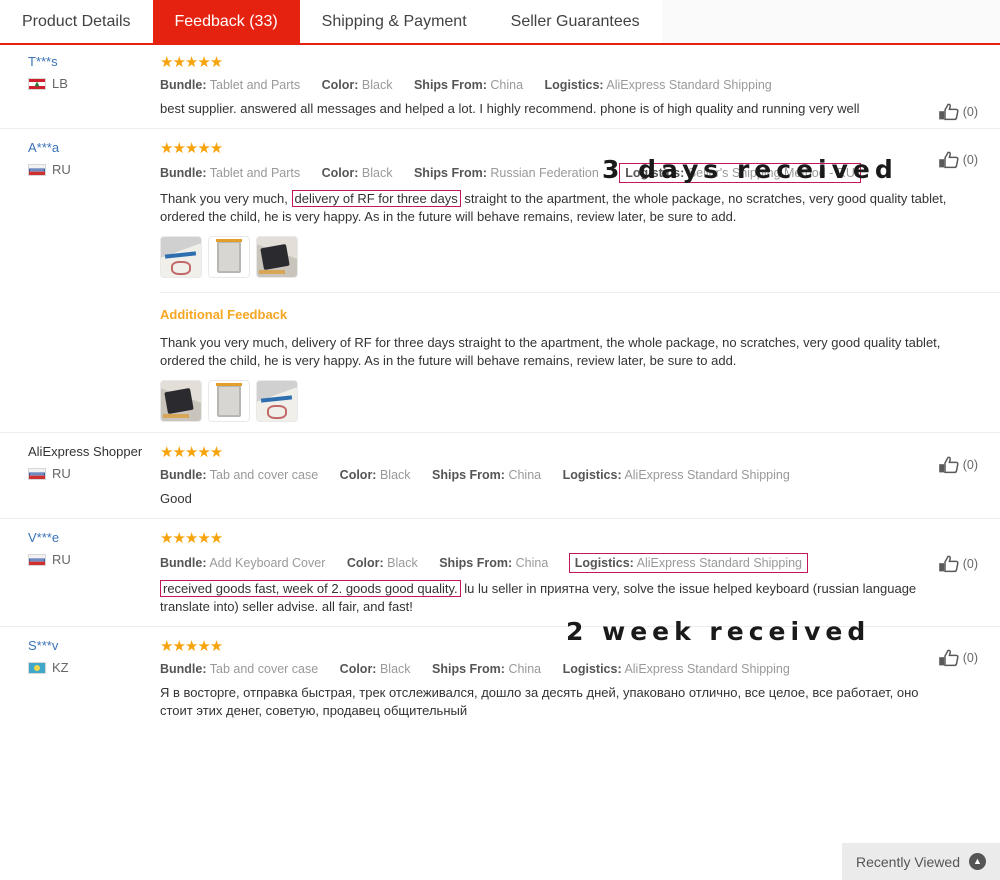  I want to click on recently-viewed-label: Recently Viewed, so click(907, 861).